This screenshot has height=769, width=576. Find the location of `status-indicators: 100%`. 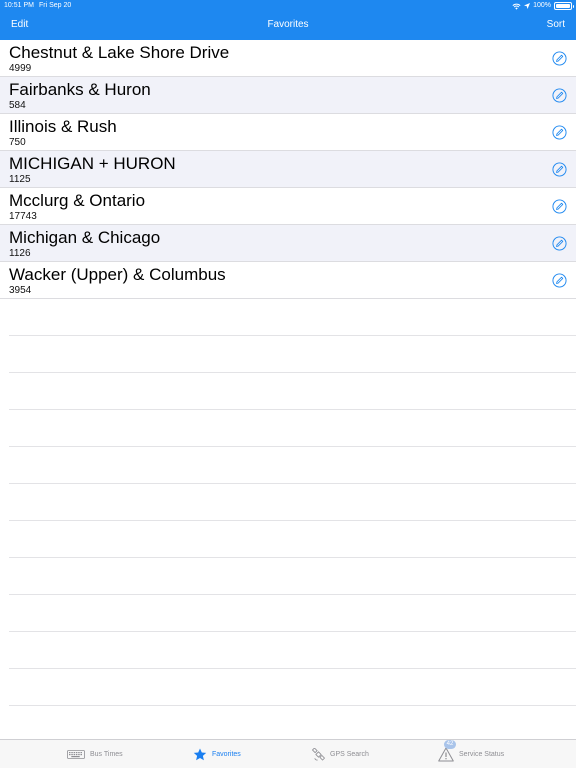

status-indicators: 100% is located at coordinates (543, 6).